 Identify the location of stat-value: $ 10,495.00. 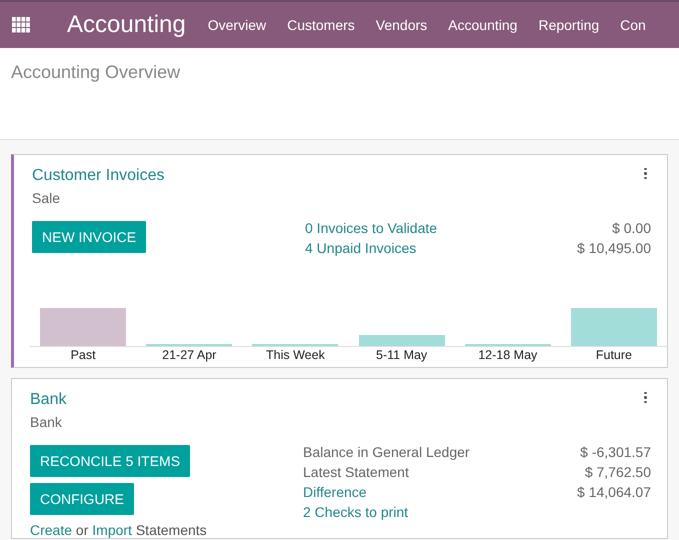
(614, 248).